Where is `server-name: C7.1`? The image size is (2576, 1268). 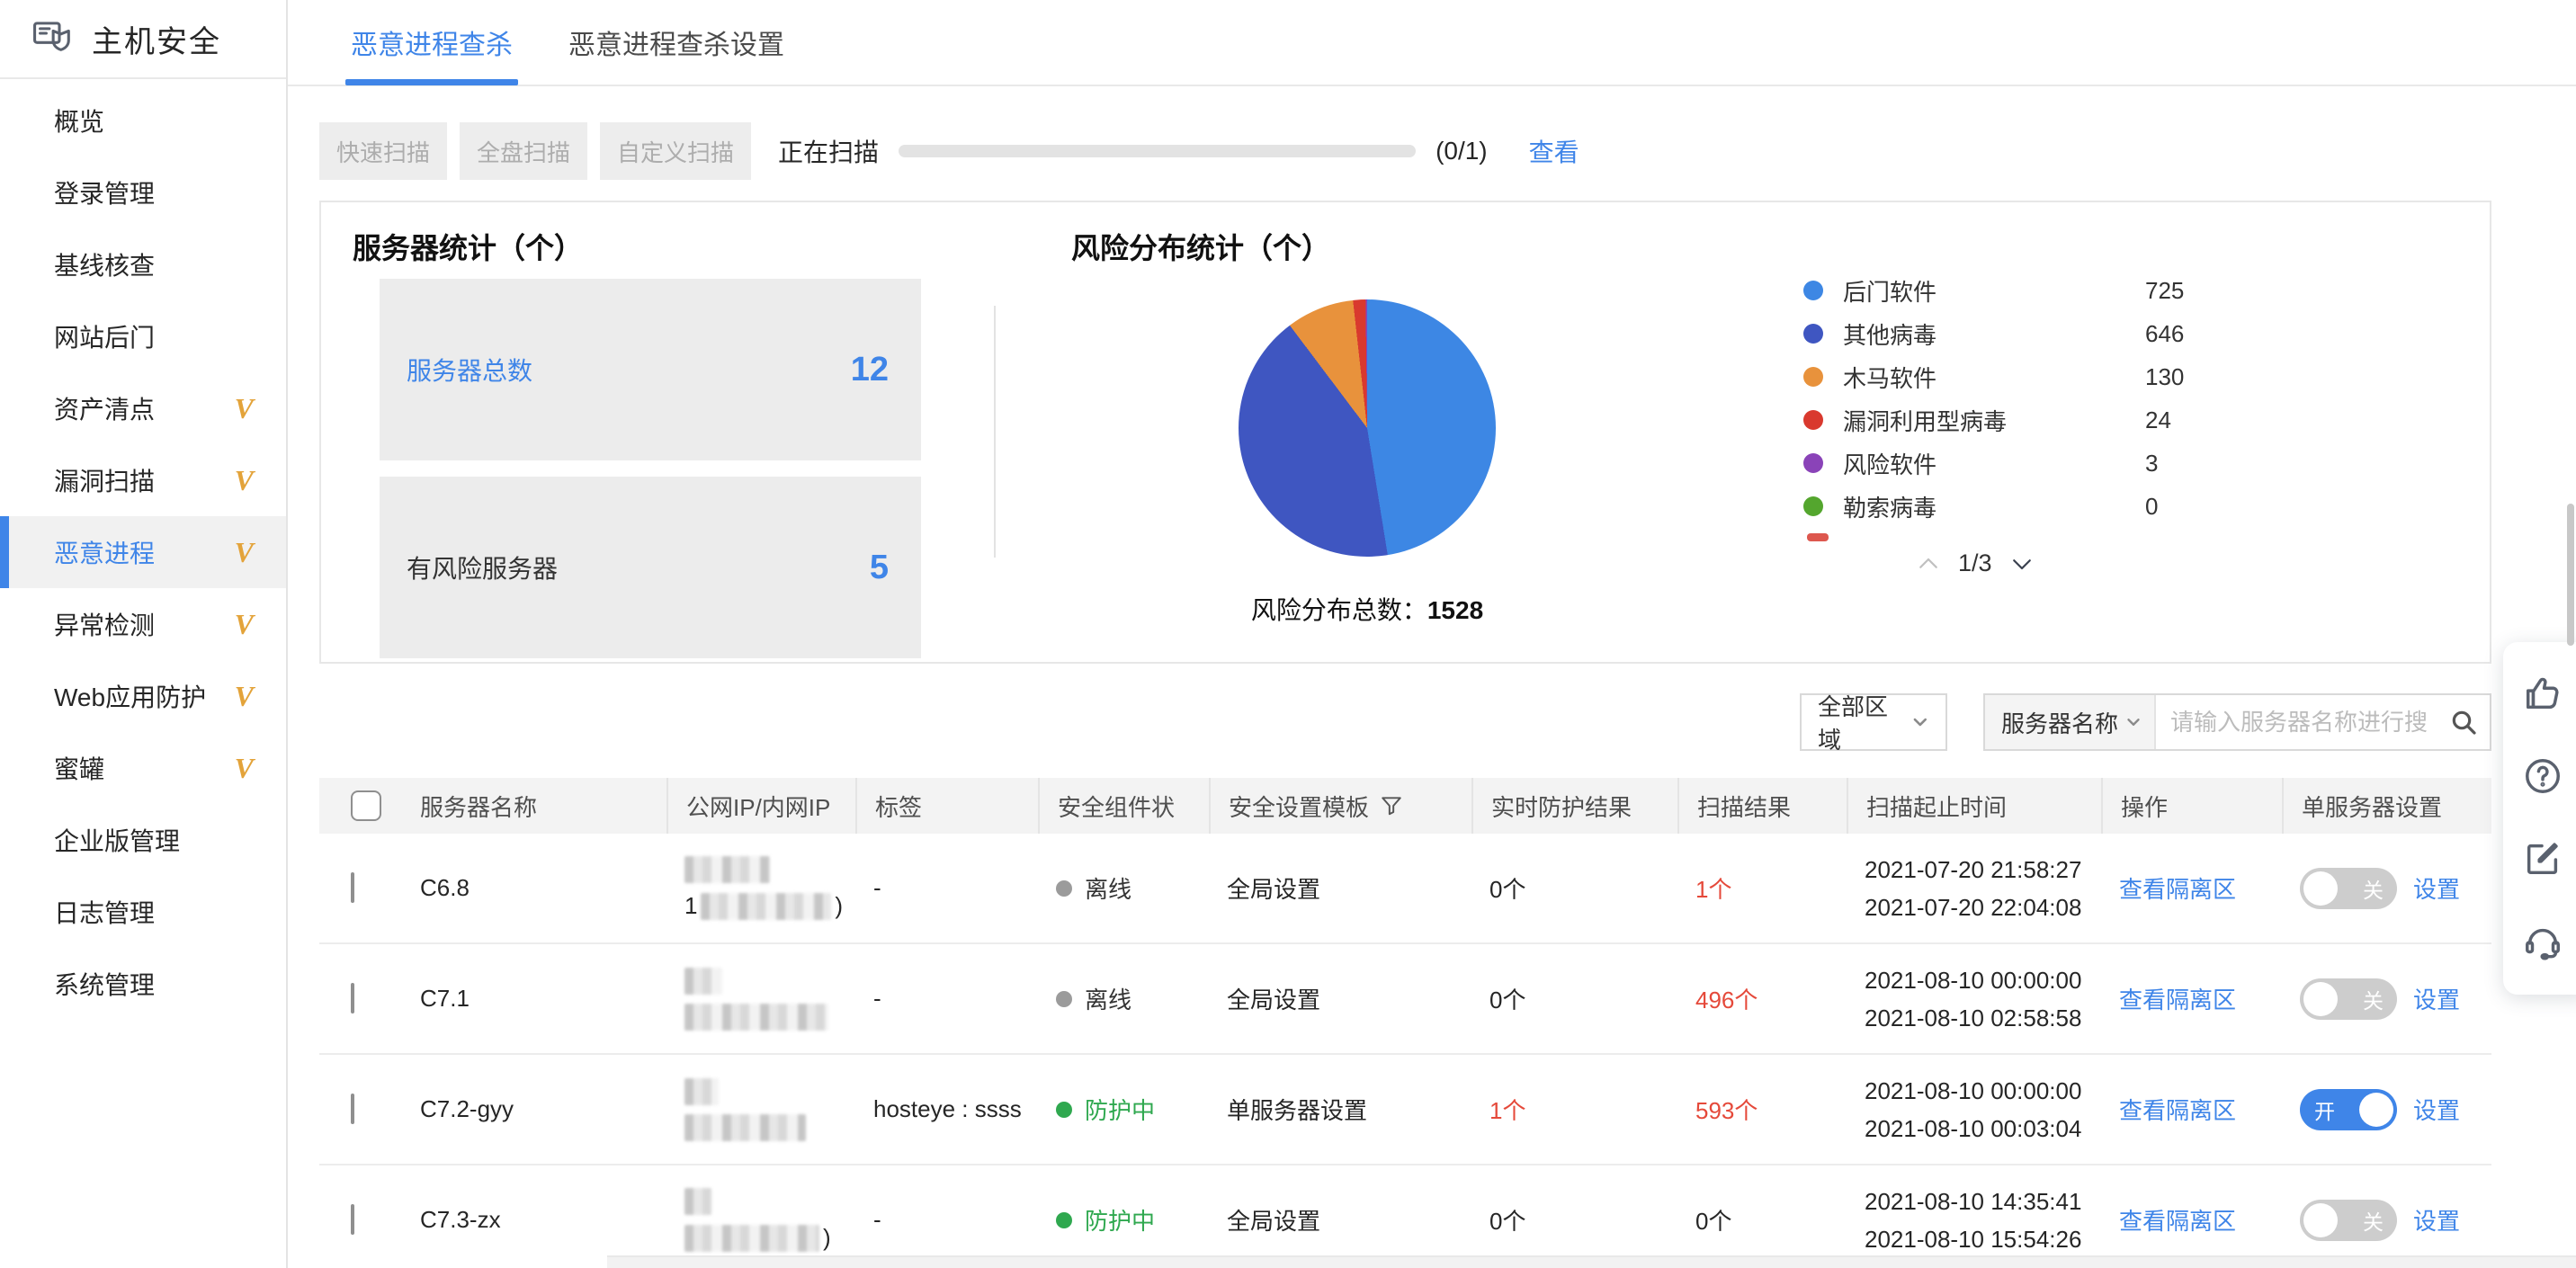
server-name: C7.1 is located at coordinates (445, 998).